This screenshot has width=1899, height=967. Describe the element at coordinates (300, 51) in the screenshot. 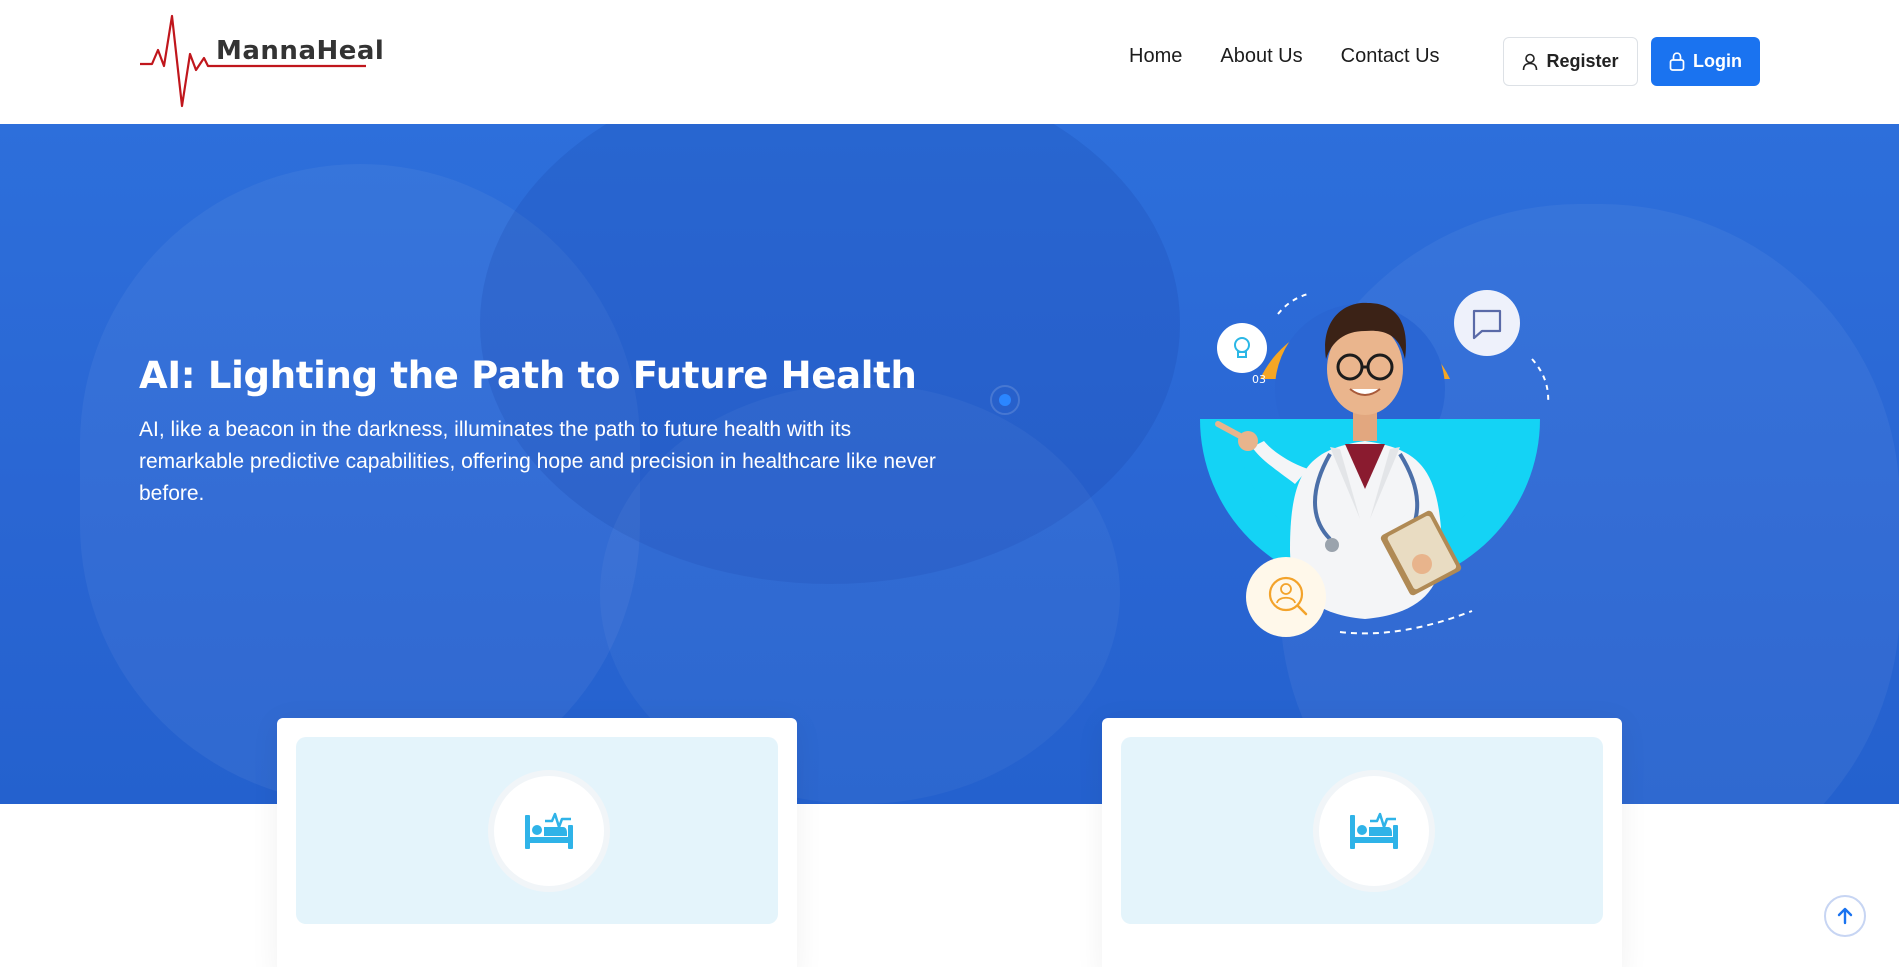

I see `brand-name: MannaHeal` at that location.